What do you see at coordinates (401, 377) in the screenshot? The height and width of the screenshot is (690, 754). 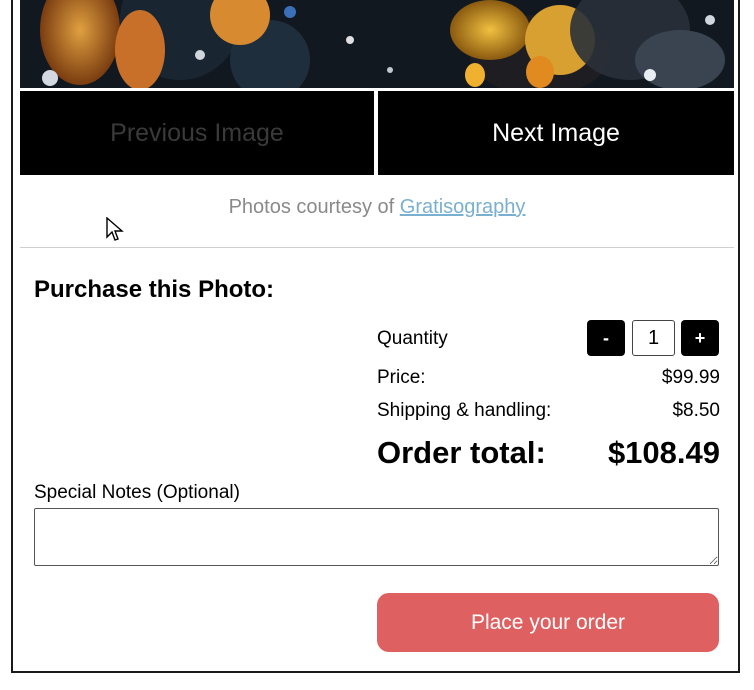 I see `price-label: Price:` at bounding box center [401, 377].